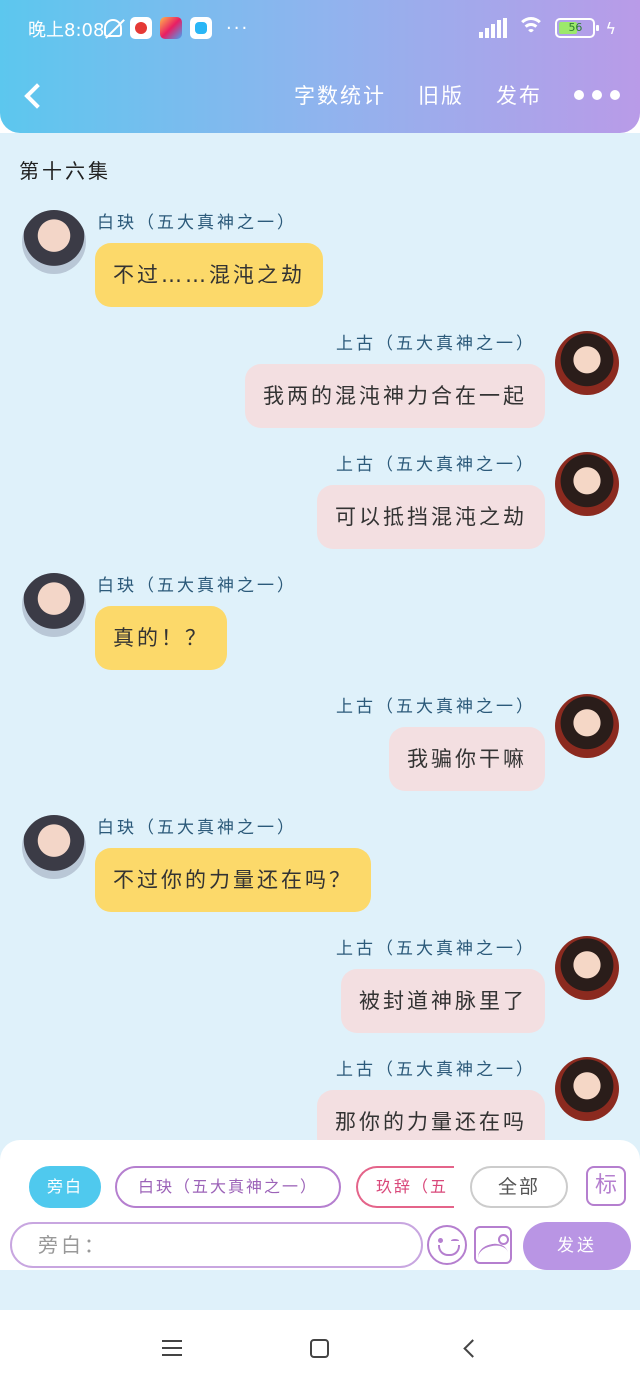 The image size is (640, 1387). Describe the element at coordinates (467, 759) in the screenshot. I see `message-bubble: 我骗你干嘛` at that location.